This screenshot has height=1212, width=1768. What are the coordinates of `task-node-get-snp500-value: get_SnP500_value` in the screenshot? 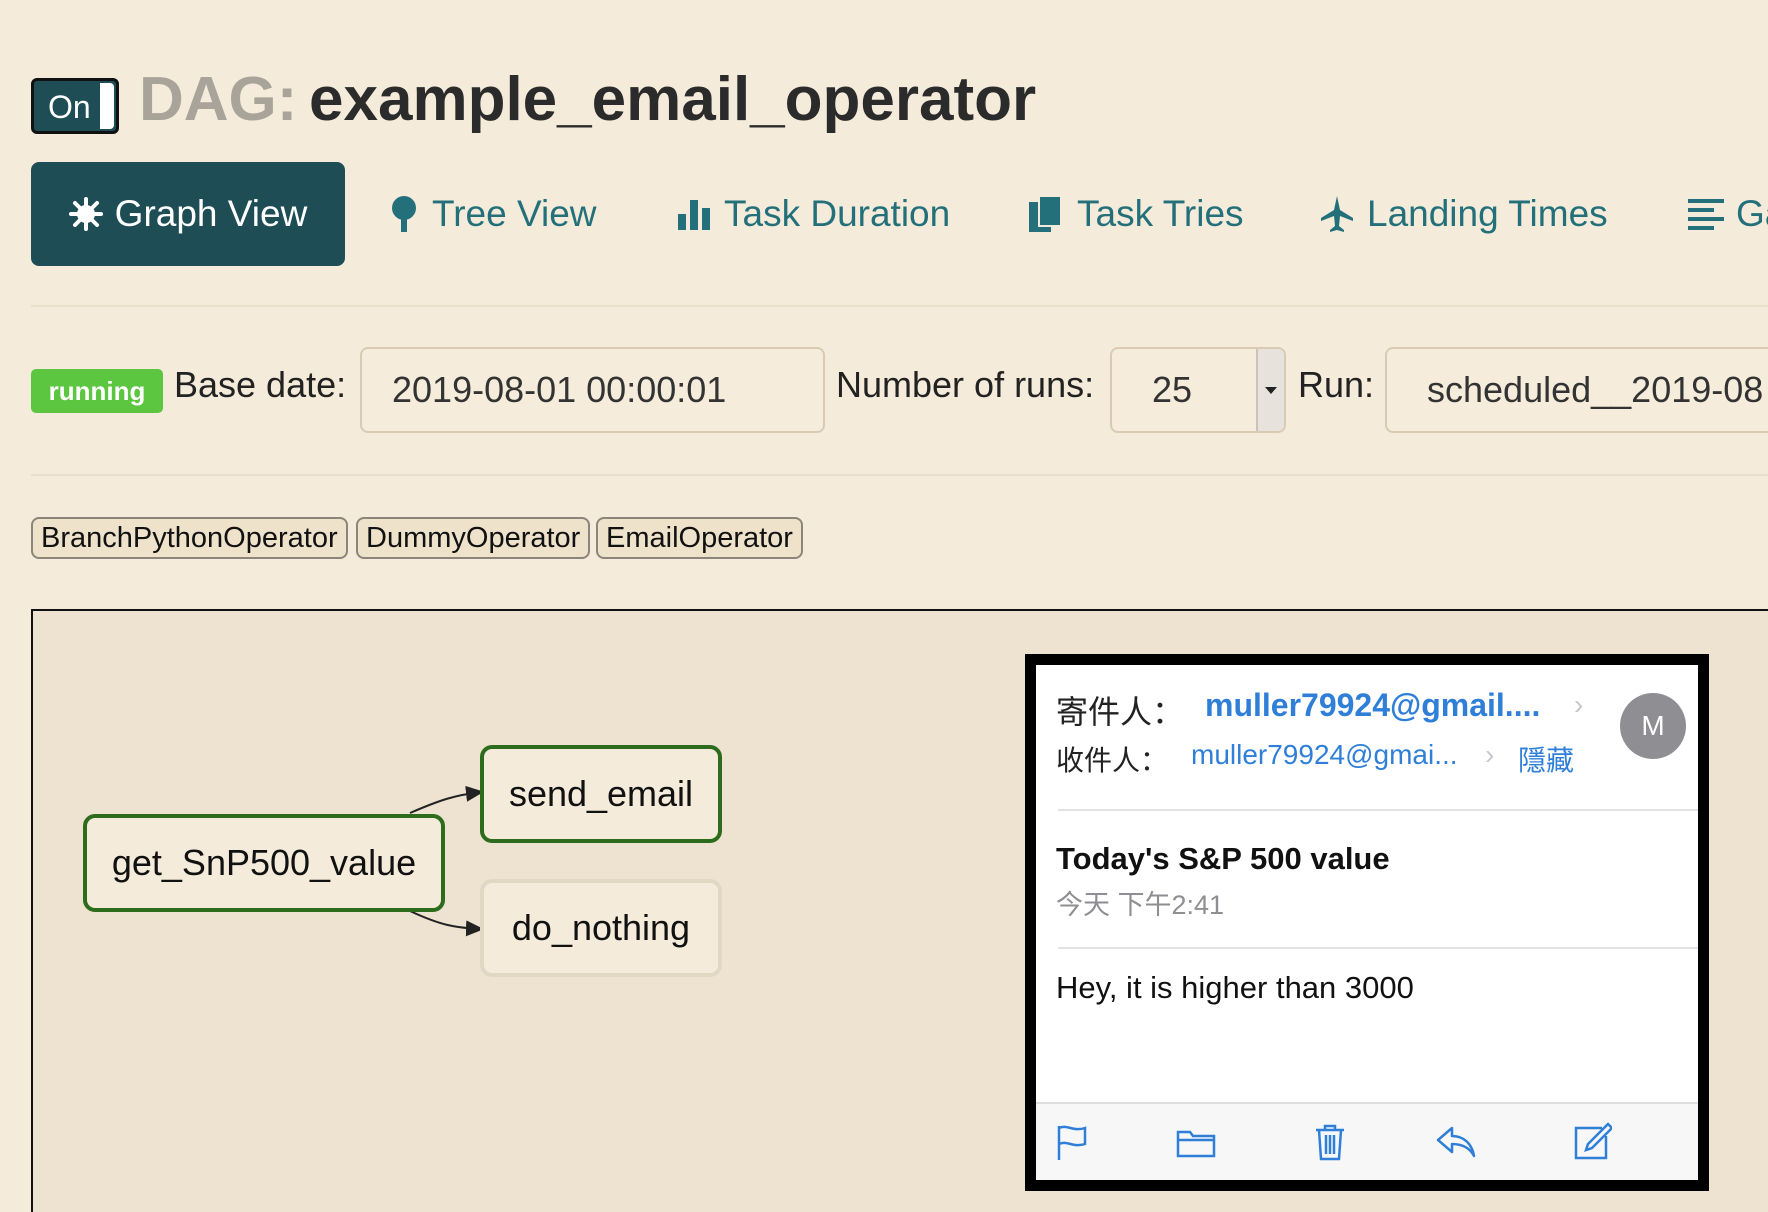 It's located at (264, 863).